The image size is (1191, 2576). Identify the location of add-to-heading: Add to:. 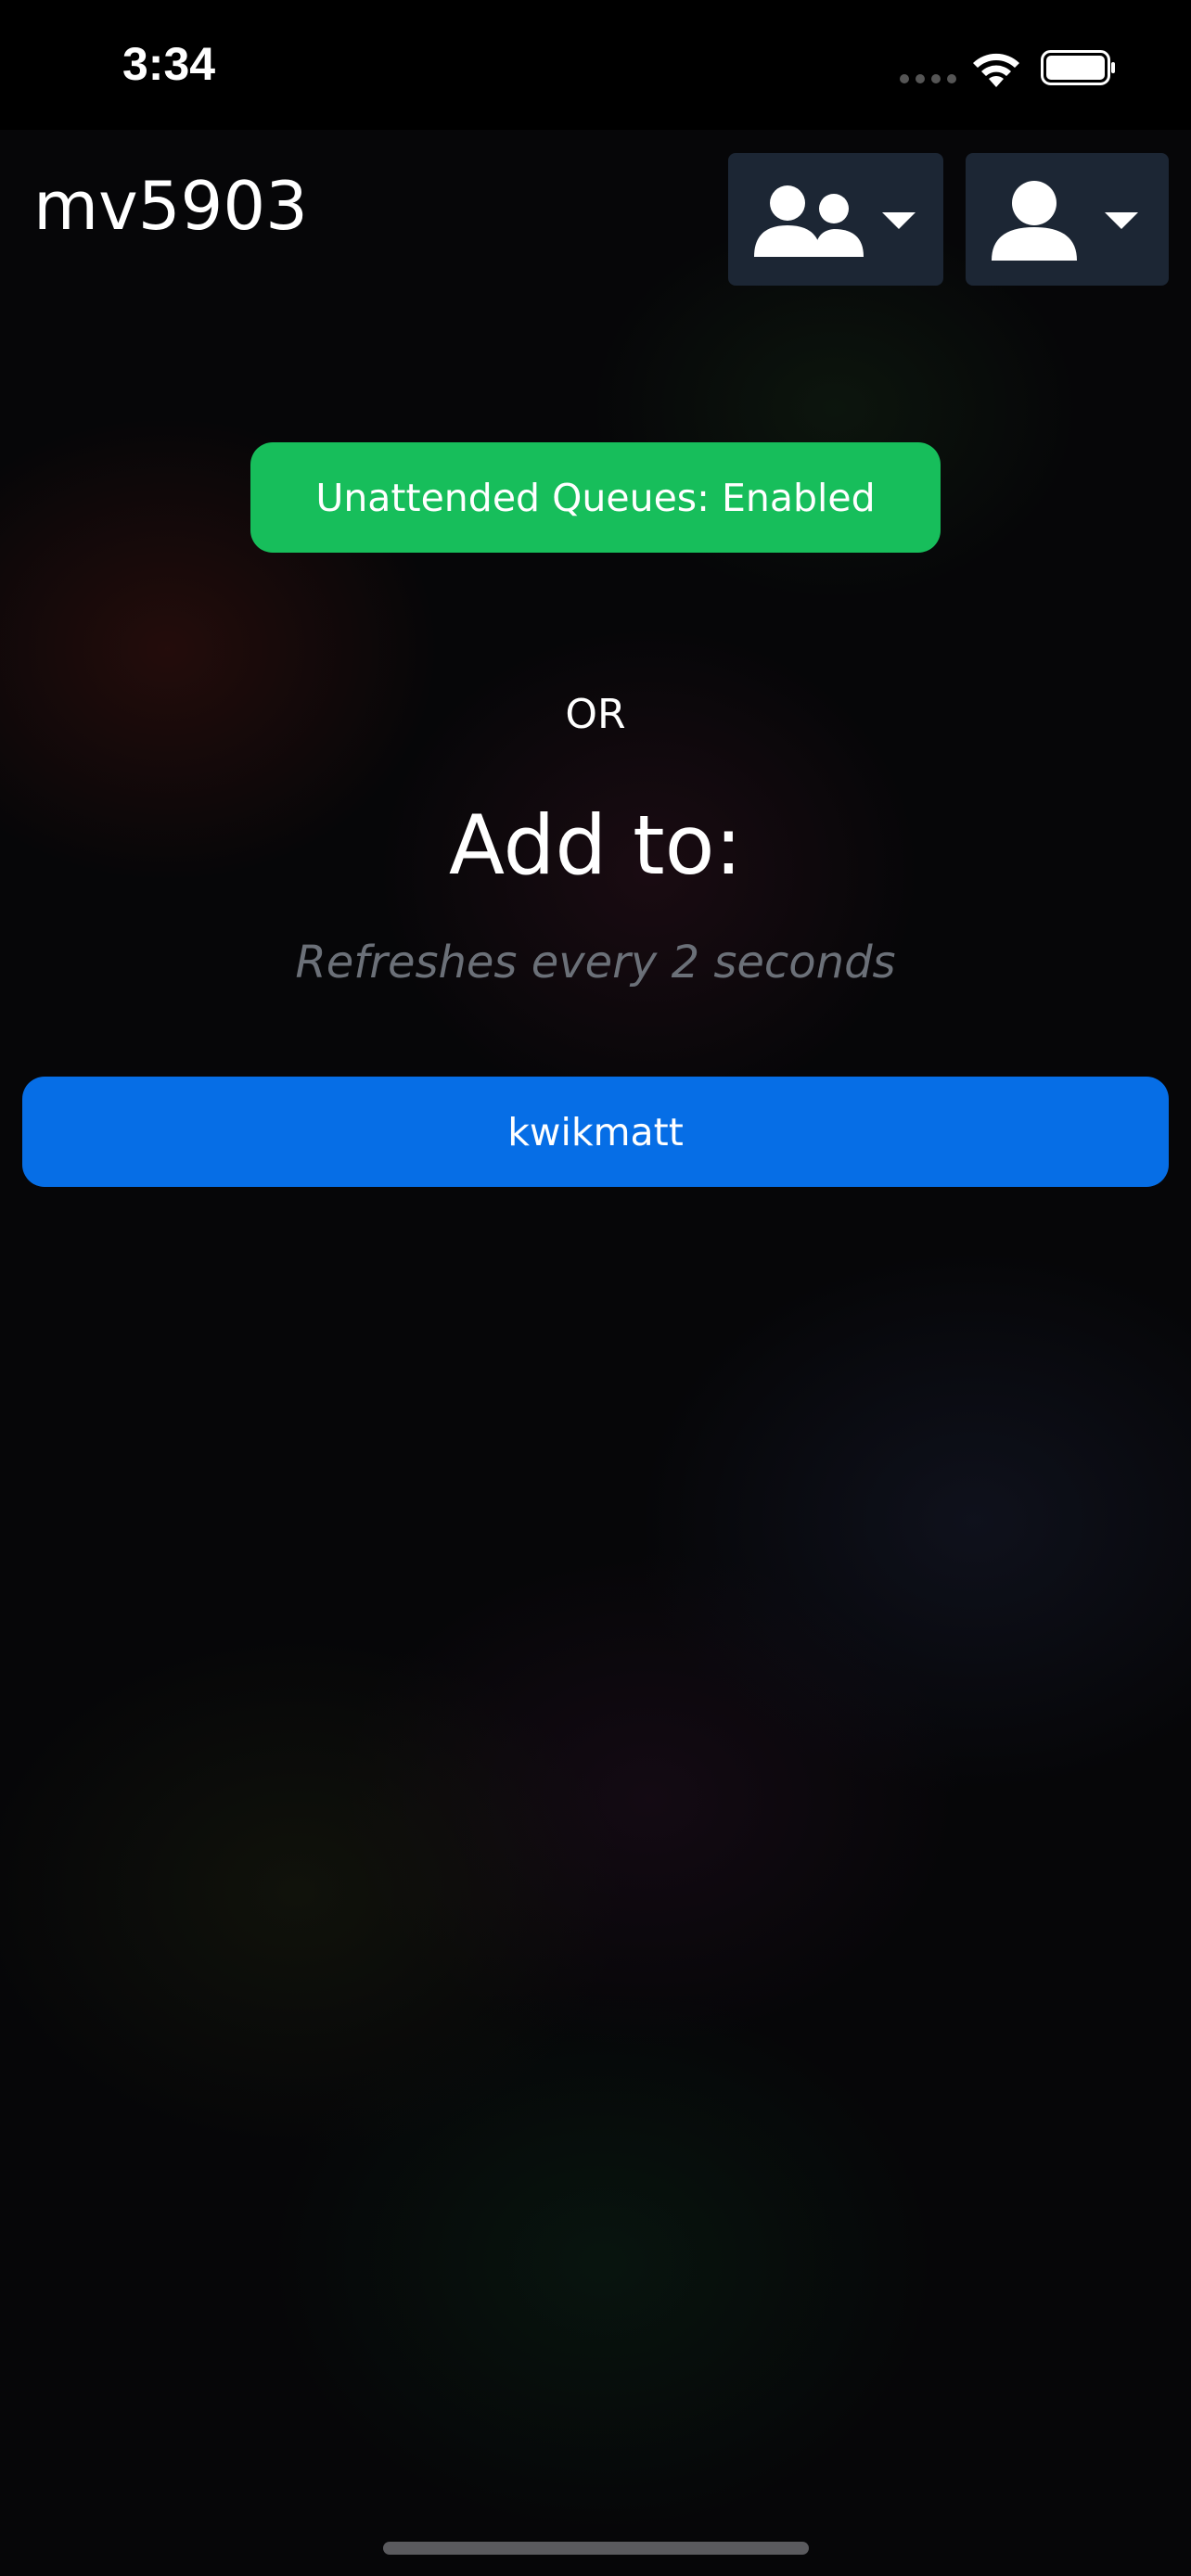
(595, 845).